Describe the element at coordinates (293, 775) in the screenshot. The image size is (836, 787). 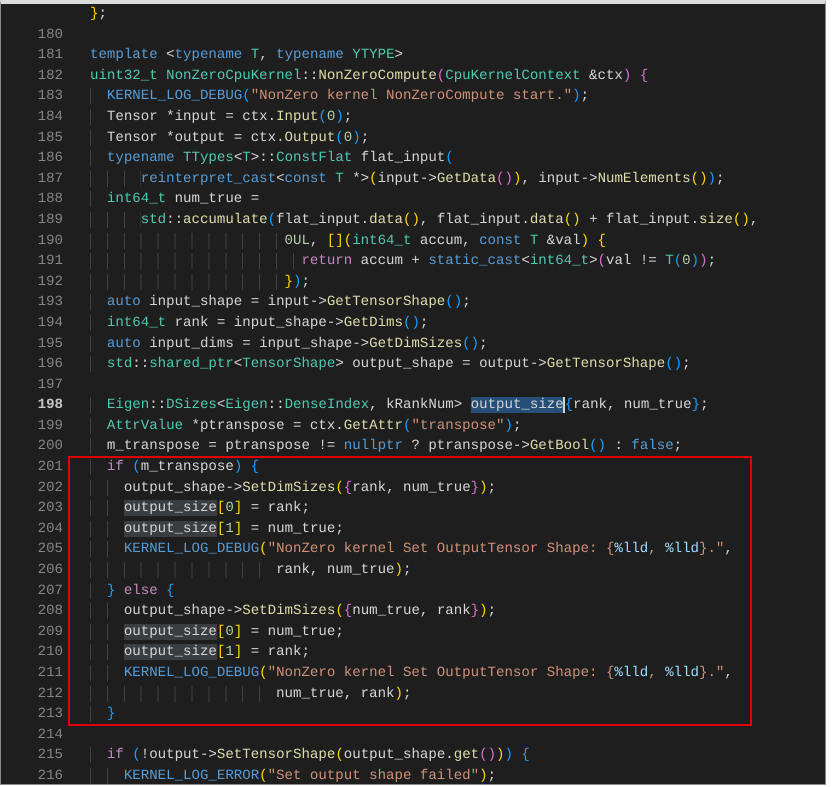
I see `code-line: KERNEL_LOG_ERROR("Set output shape failed");` at that location.